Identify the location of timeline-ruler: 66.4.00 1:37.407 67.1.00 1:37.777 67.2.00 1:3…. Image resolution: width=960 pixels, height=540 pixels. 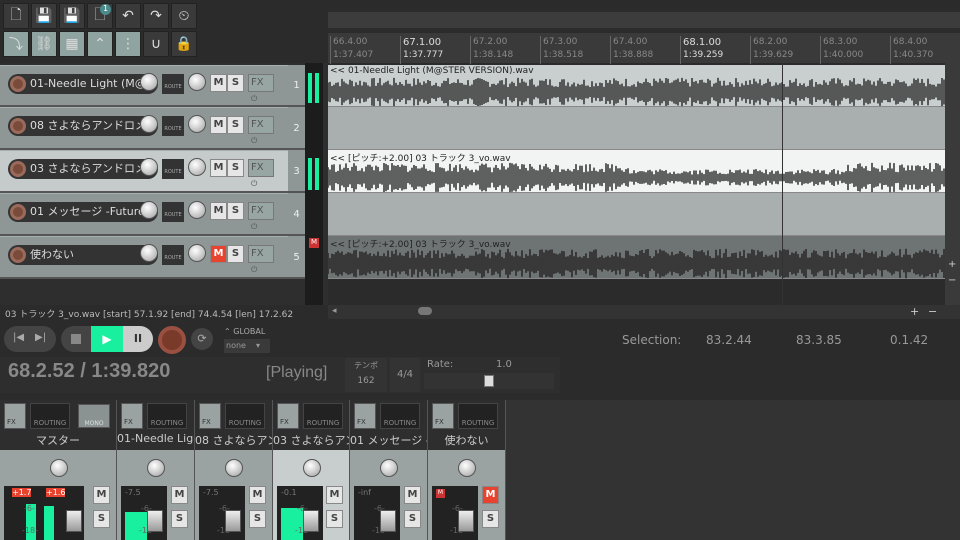
(644, 48).